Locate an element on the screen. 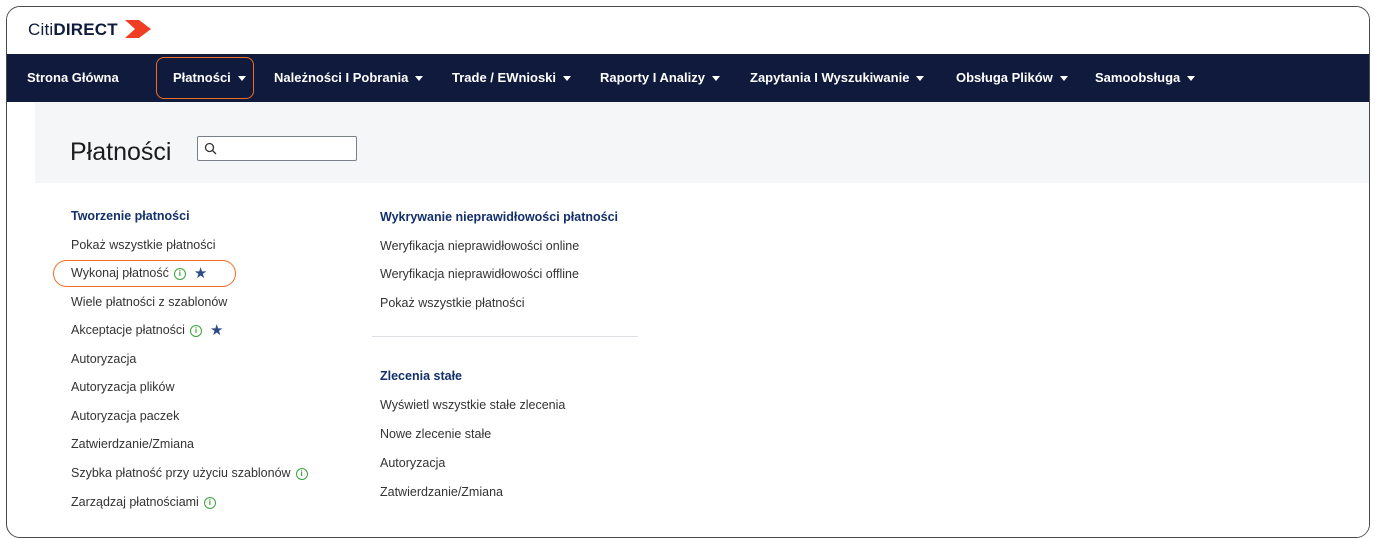 Image resolution: width=1375 pixels, height=538 pixels. nav-item-self-service: Samoobsługa is located at coordinates (1145, 78).